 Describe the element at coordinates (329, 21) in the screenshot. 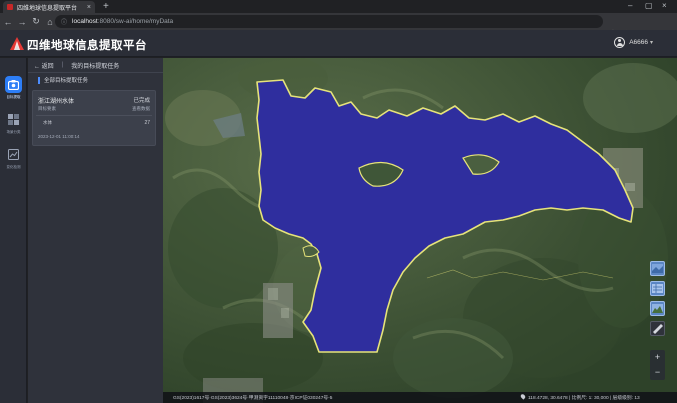

I see `address-bar: ⓘ localhost :8080/sw-ai/home/myData` at that location.